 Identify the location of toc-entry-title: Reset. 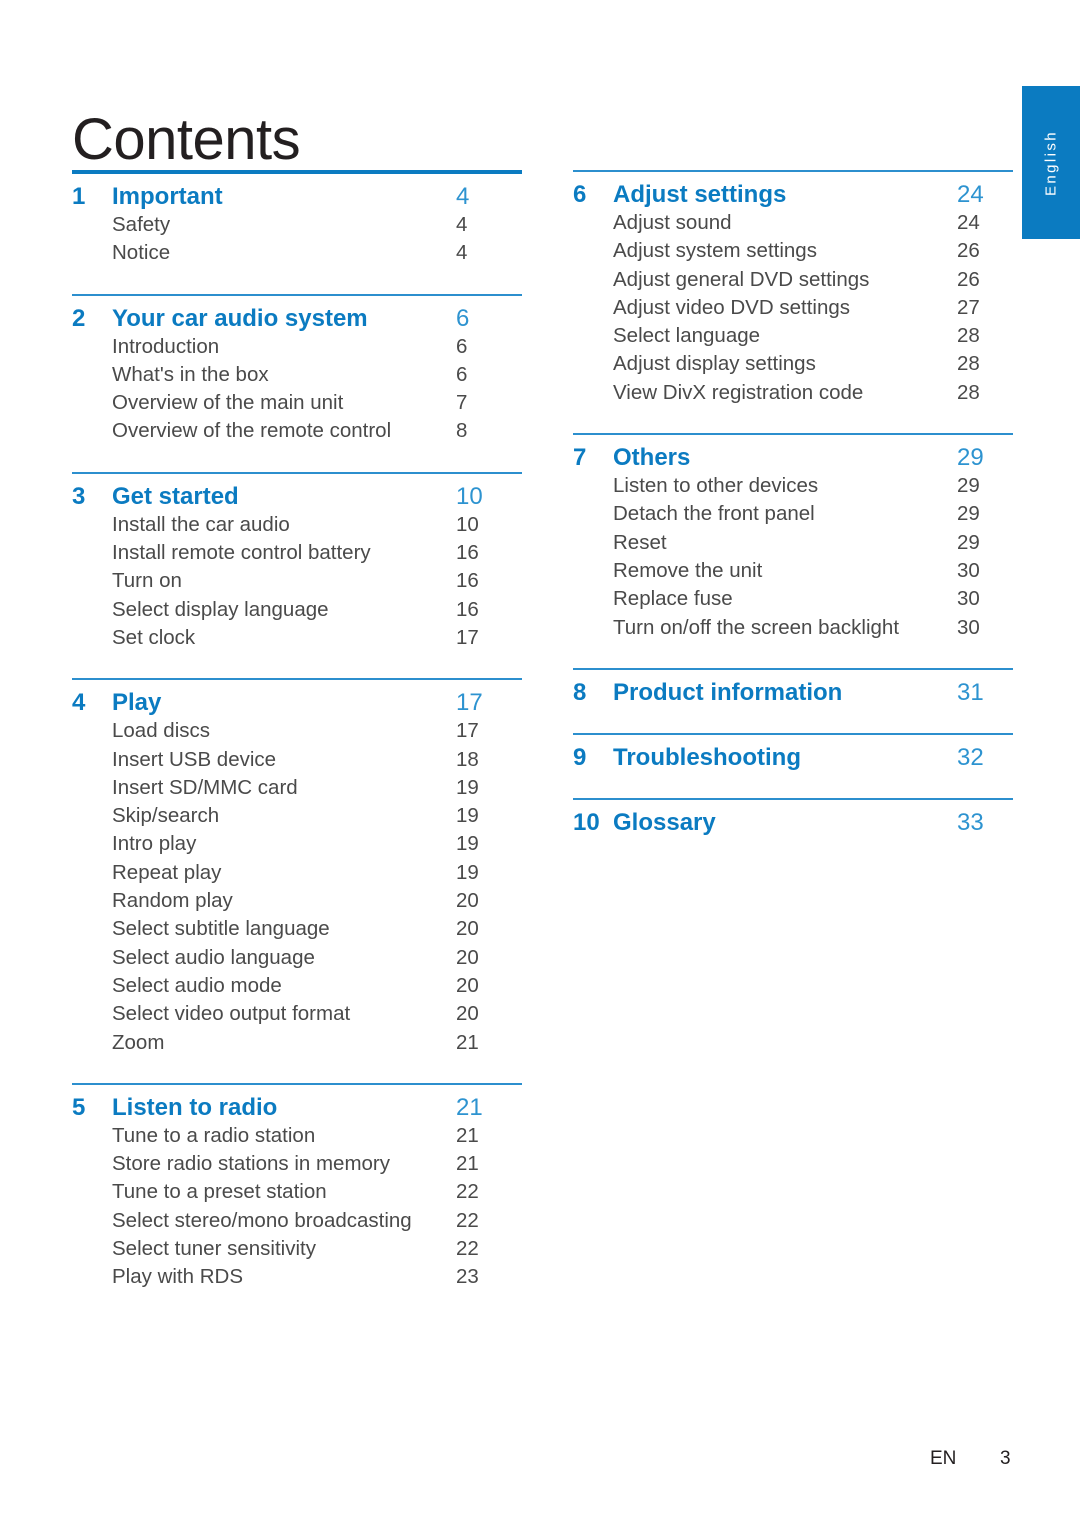
(640, 542).